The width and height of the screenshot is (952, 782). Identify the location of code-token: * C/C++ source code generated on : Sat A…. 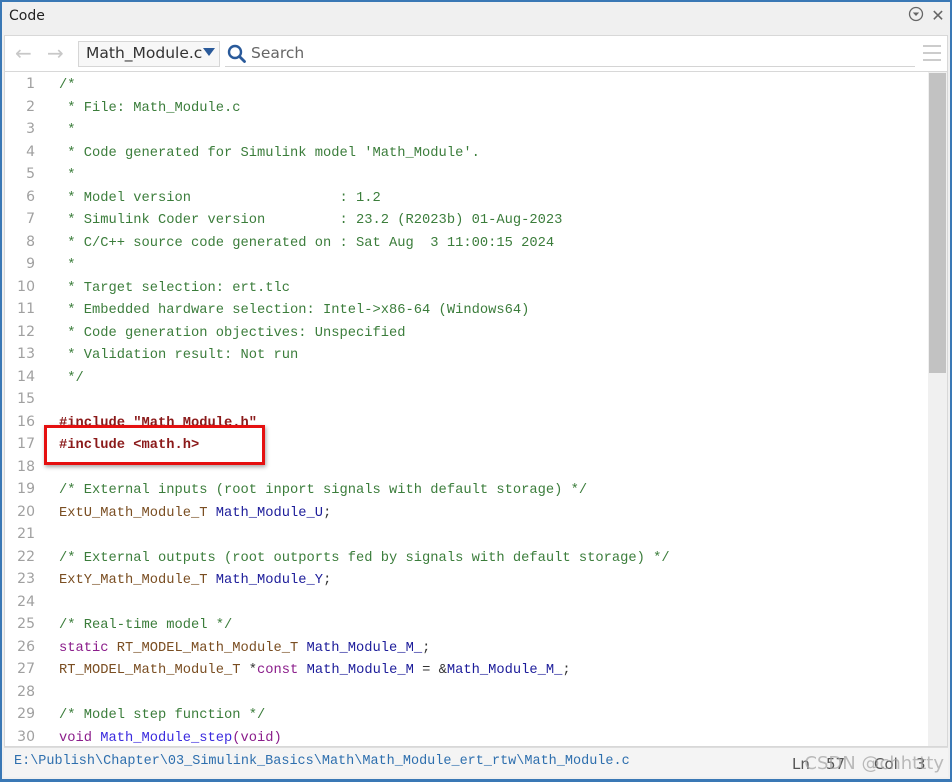
(307, 243).